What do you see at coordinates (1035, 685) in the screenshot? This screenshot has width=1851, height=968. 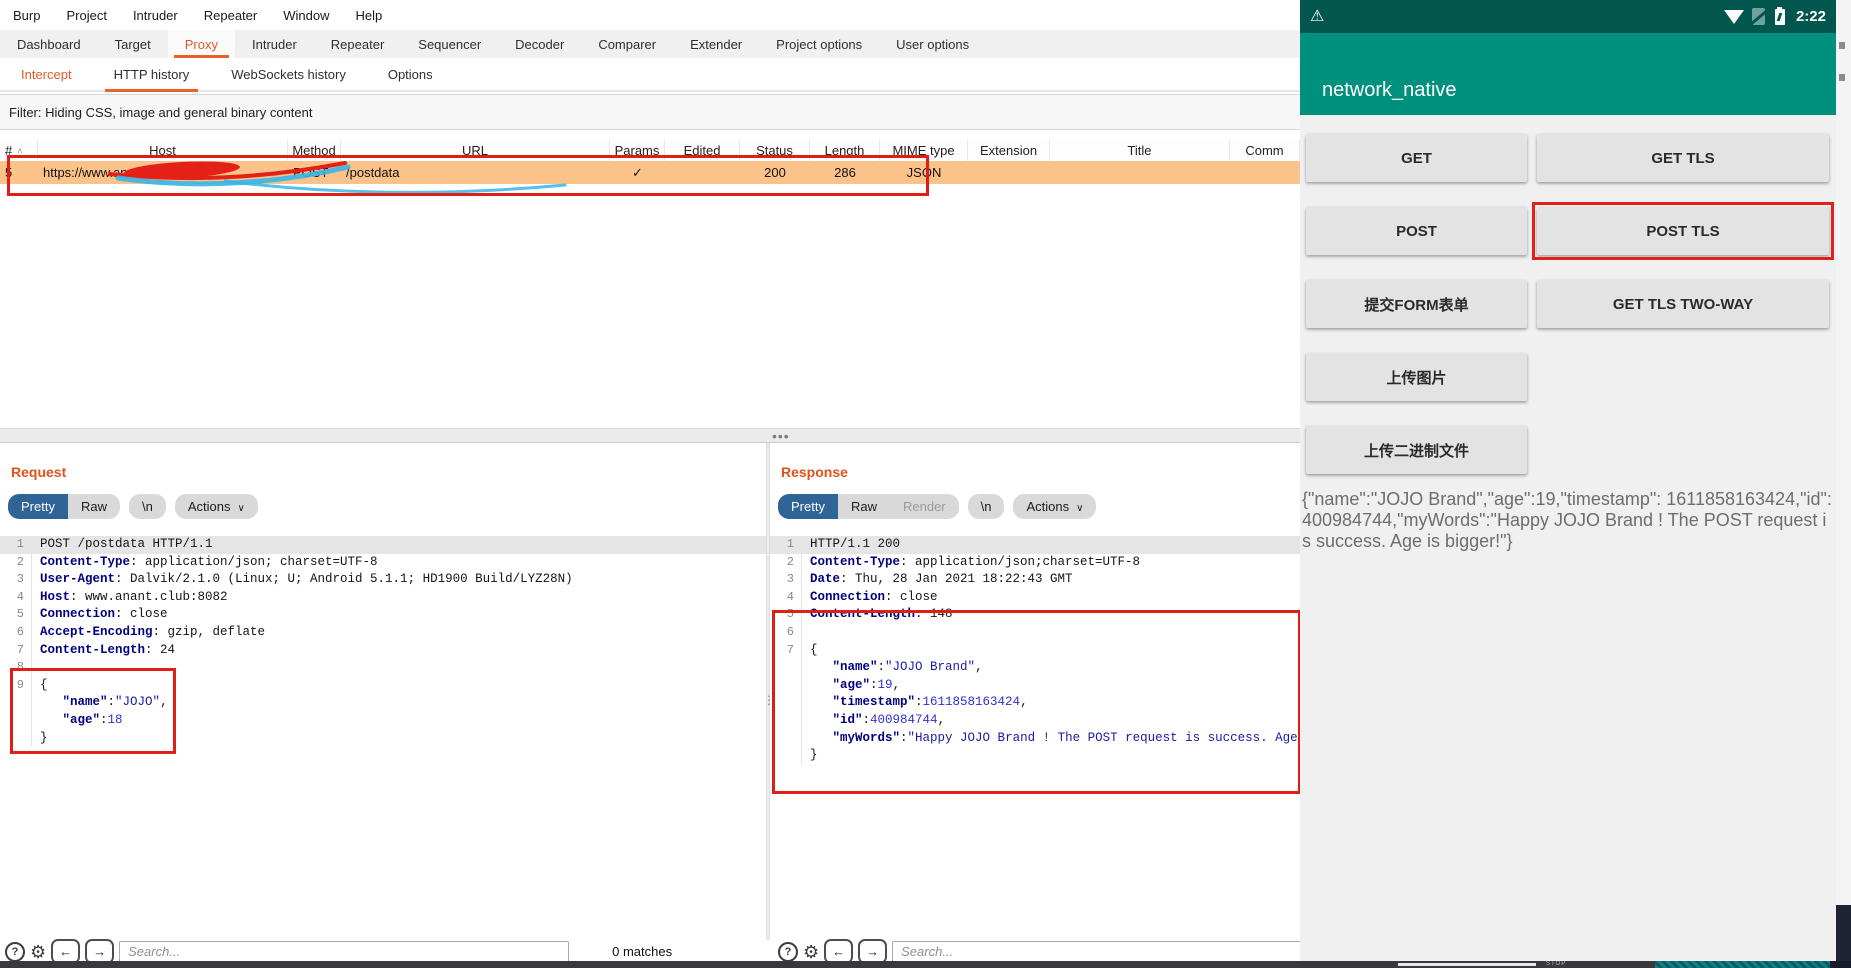 I see `code-line: "age":19,` at bounding box center [1035, 685].